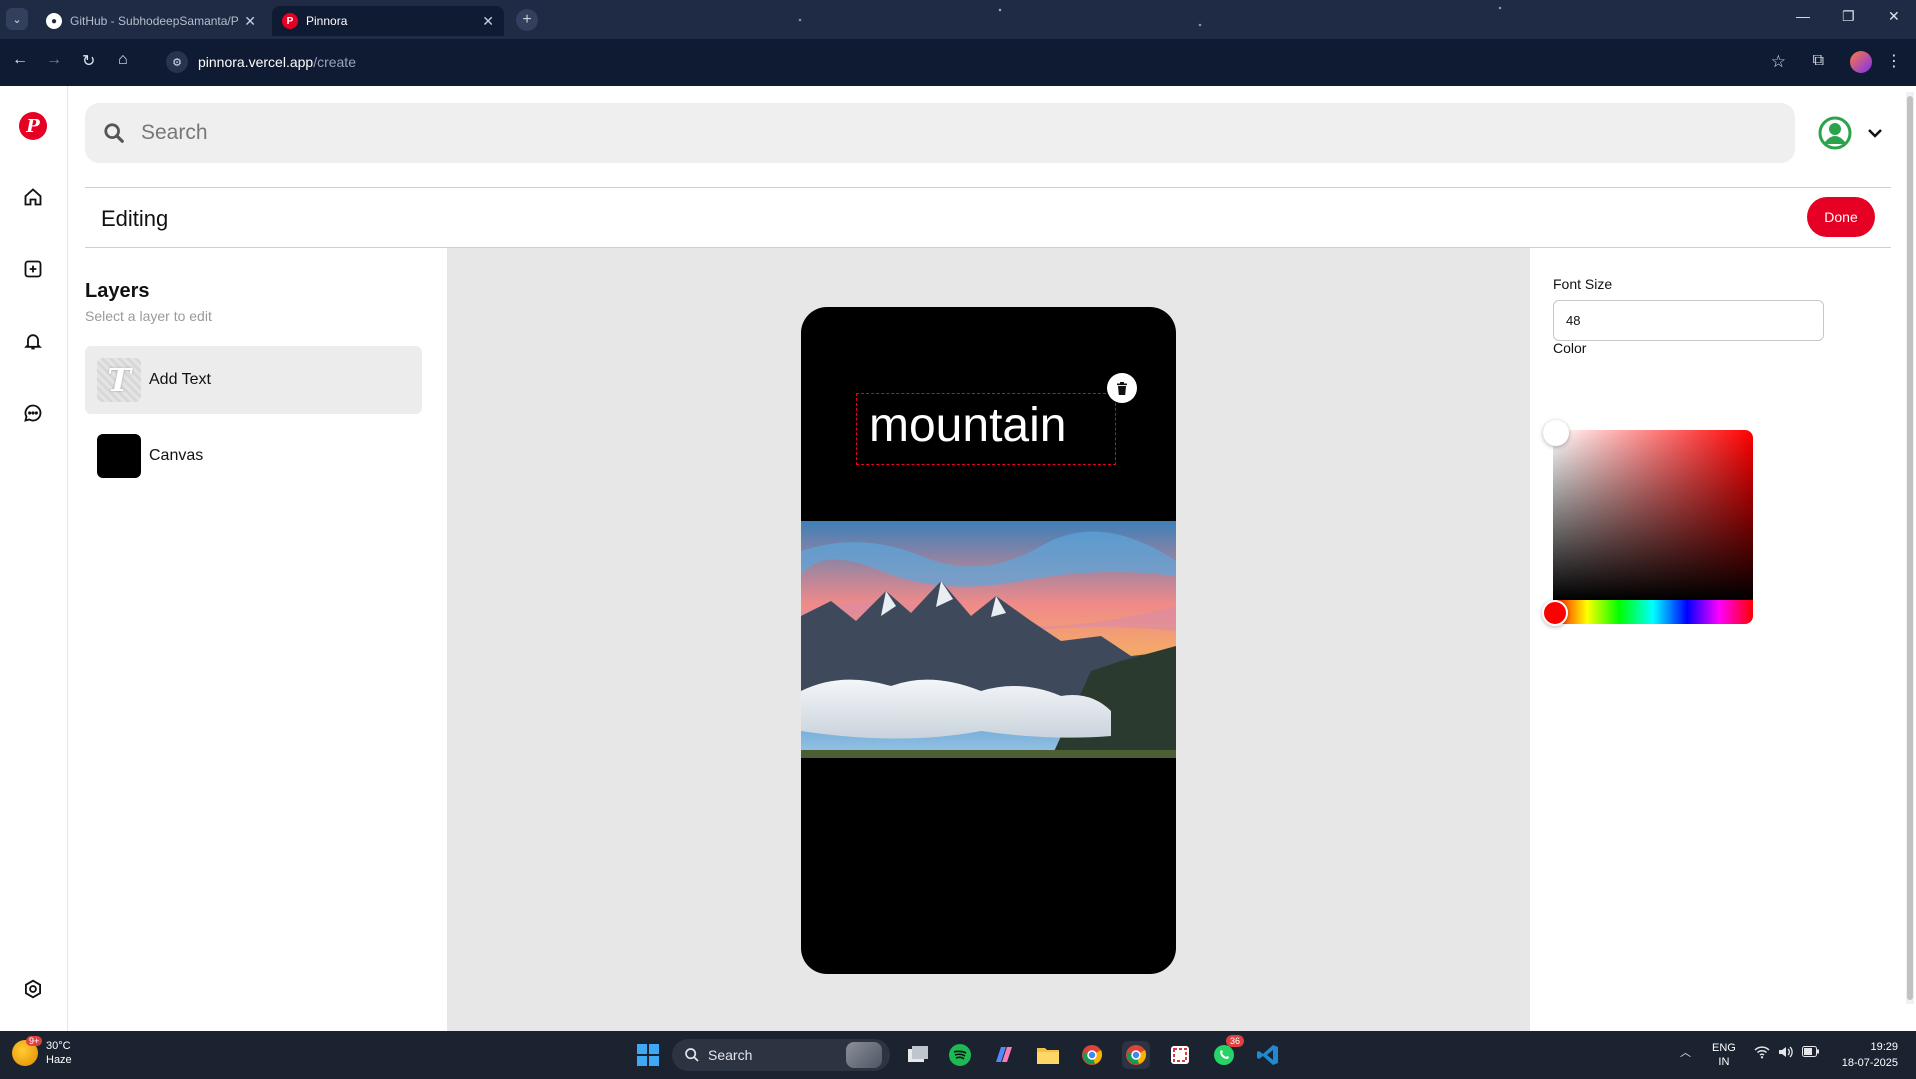 This screenshot has height=1079, width=1916. What do you see at coordinates (1234, 1041) in the screenshot?
I see `whatsapp-badge: 36` at bounding box center [1234, 1041].